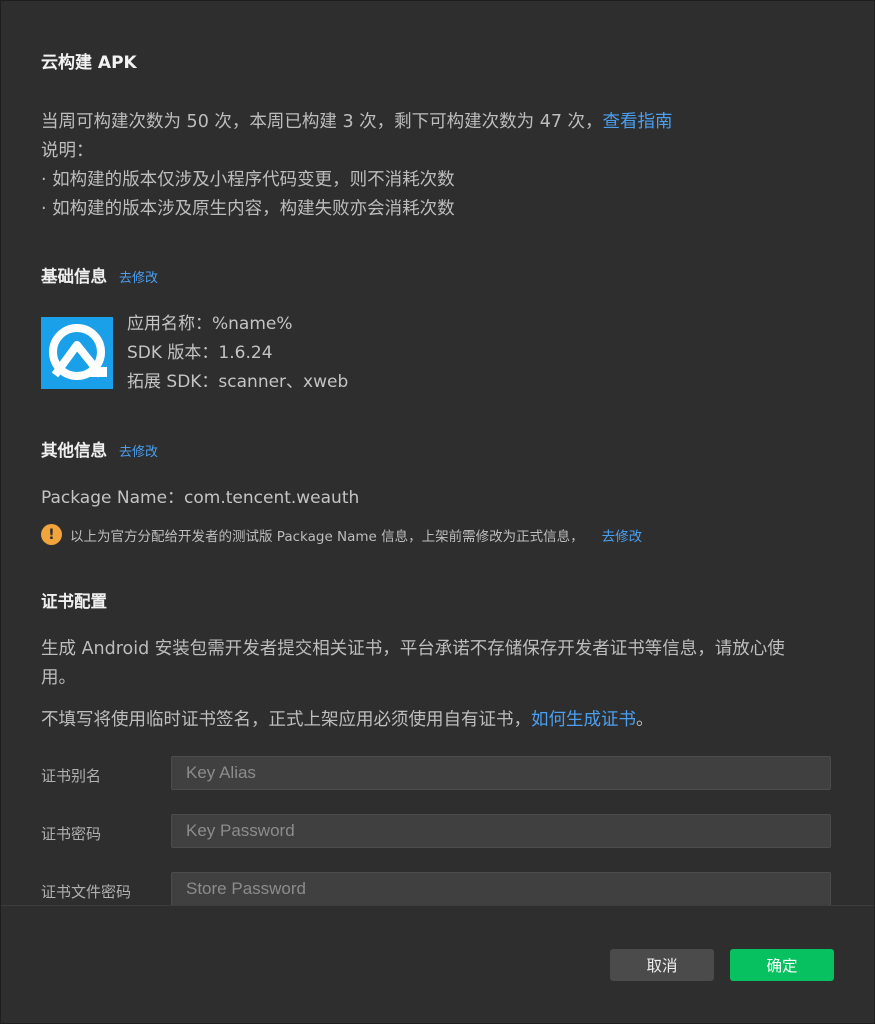 The image size is (875, 1024). Describe the element at coordinates (200, 498) in the screenshot. I see `package-name: Package Name：com.tencent.weauth` at that location.